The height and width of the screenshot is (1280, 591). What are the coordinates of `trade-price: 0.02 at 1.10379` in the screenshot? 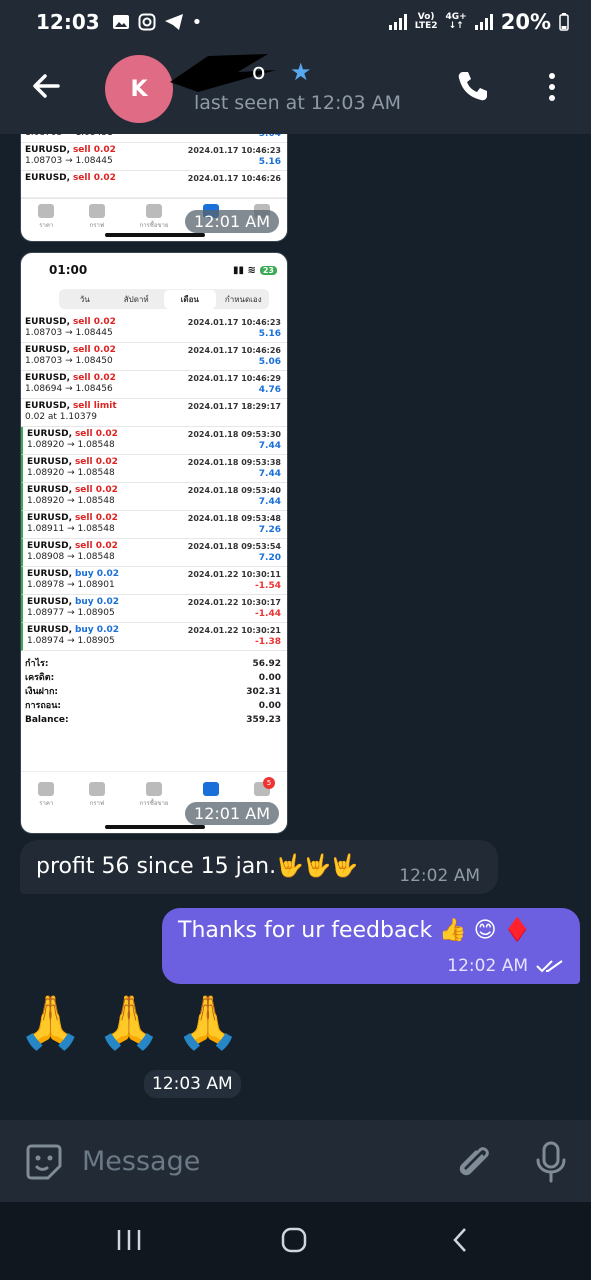 It's located at (61, 417).